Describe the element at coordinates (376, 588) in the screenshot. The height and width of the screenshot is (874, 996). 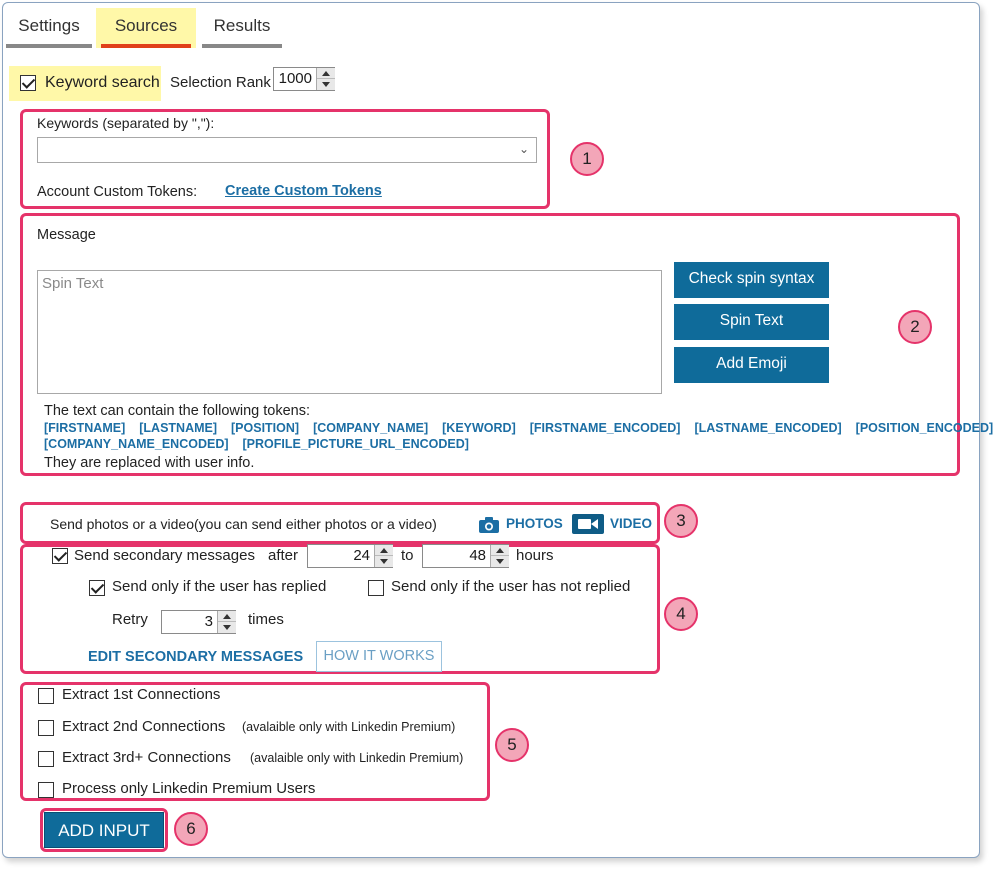
I see `not-replied-checkbox` at that location.